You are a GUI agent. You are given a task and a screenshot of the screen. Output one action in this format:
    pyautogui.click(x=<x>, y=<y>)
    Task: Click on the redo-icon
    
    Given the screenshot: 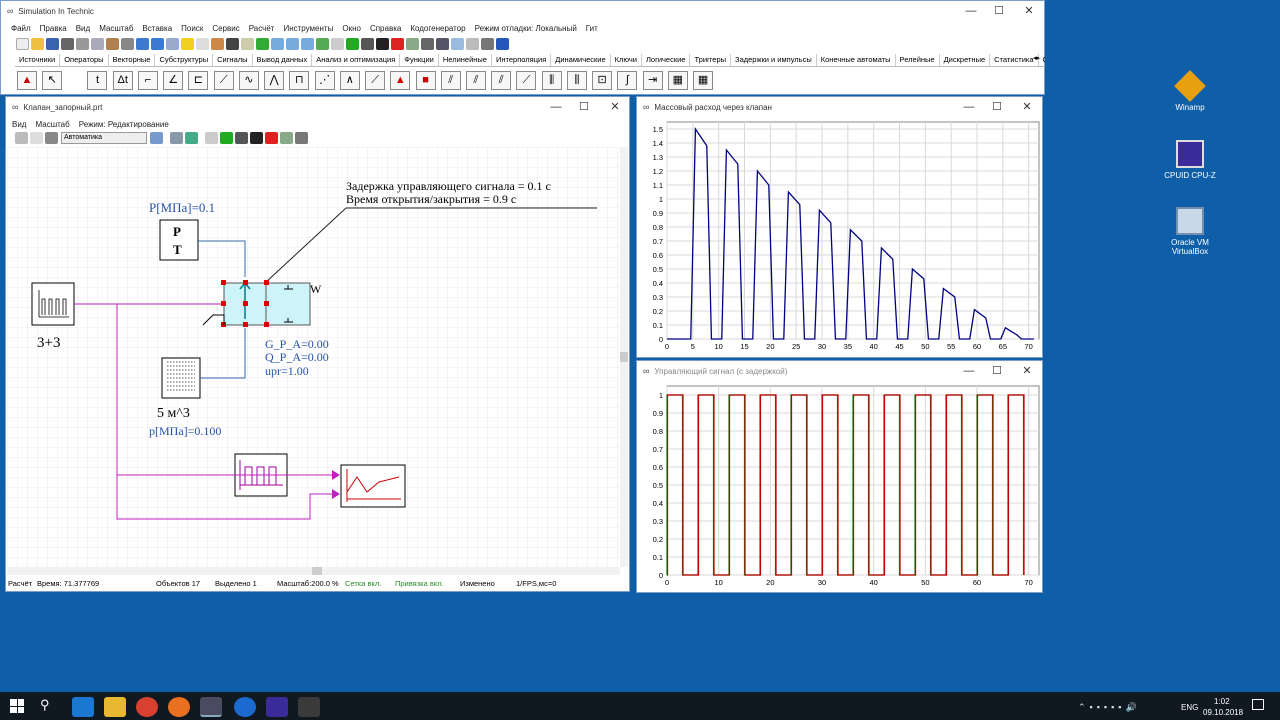 What is the action you would take?
    pyautogui.click(x=157, y=43)
    